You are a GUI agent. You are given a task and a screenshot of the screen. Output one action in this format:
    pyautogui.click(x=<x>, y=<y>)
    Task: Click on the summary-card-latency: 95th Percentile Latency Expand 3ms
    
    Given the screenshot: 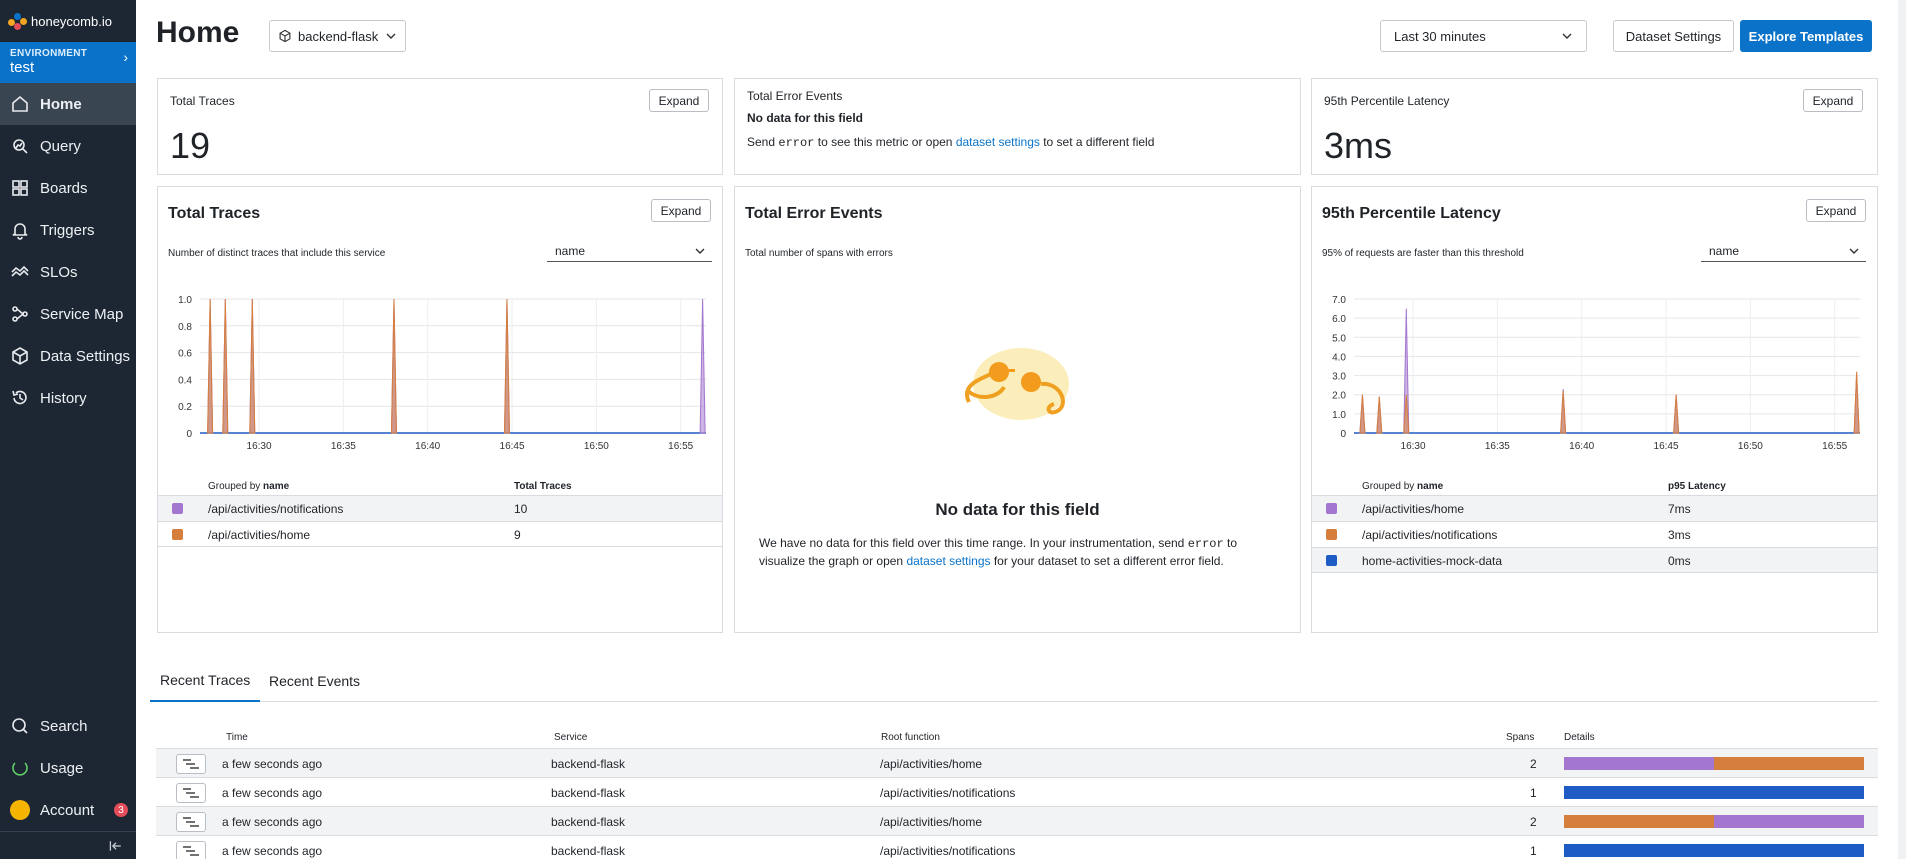 What is the action you would take?
    pyautogui.click(x=1594, y=126)
    